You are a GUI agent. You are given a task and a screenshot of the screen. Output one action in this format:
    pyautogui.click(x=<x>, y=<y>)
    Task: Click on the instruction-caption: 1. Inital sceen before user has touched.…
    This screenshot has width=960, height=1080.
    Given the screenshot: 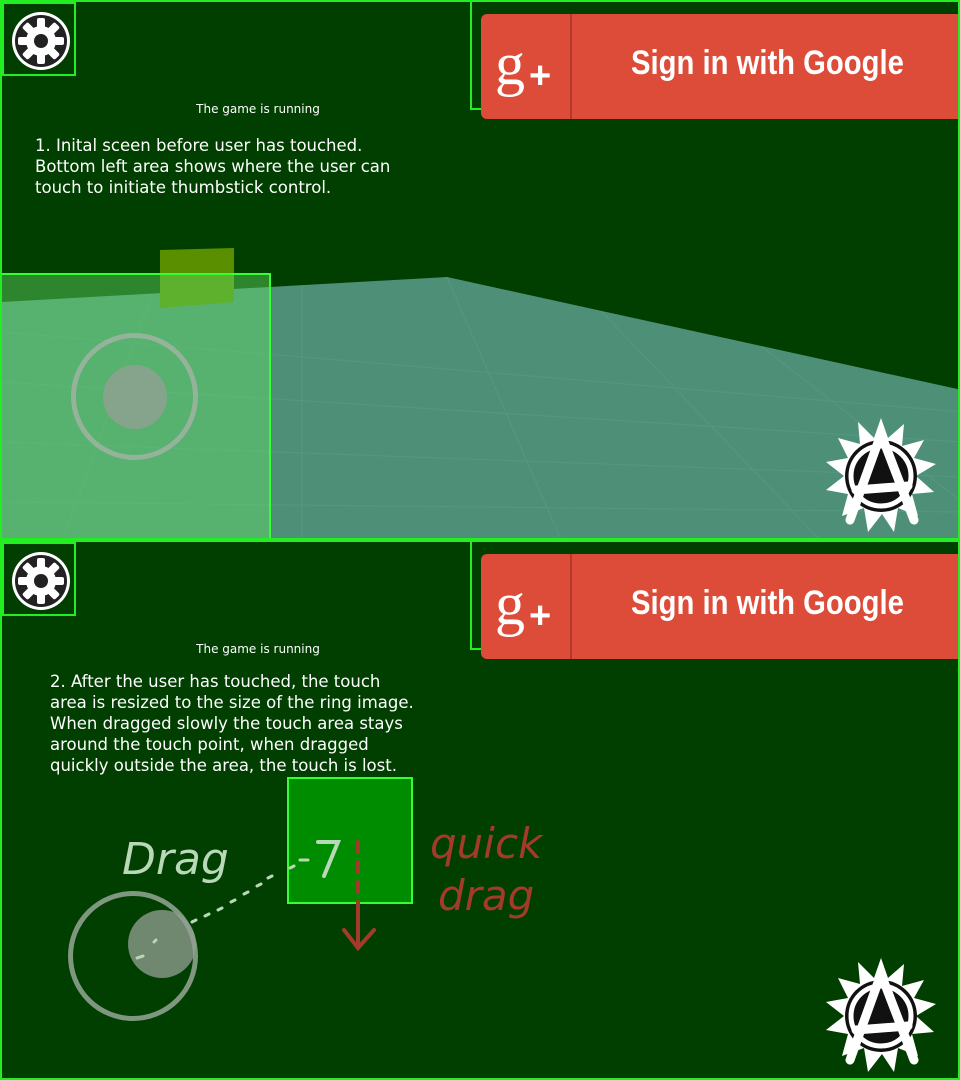 What is the action you would take?
    pyautogui.click(x=213, y=166)
    